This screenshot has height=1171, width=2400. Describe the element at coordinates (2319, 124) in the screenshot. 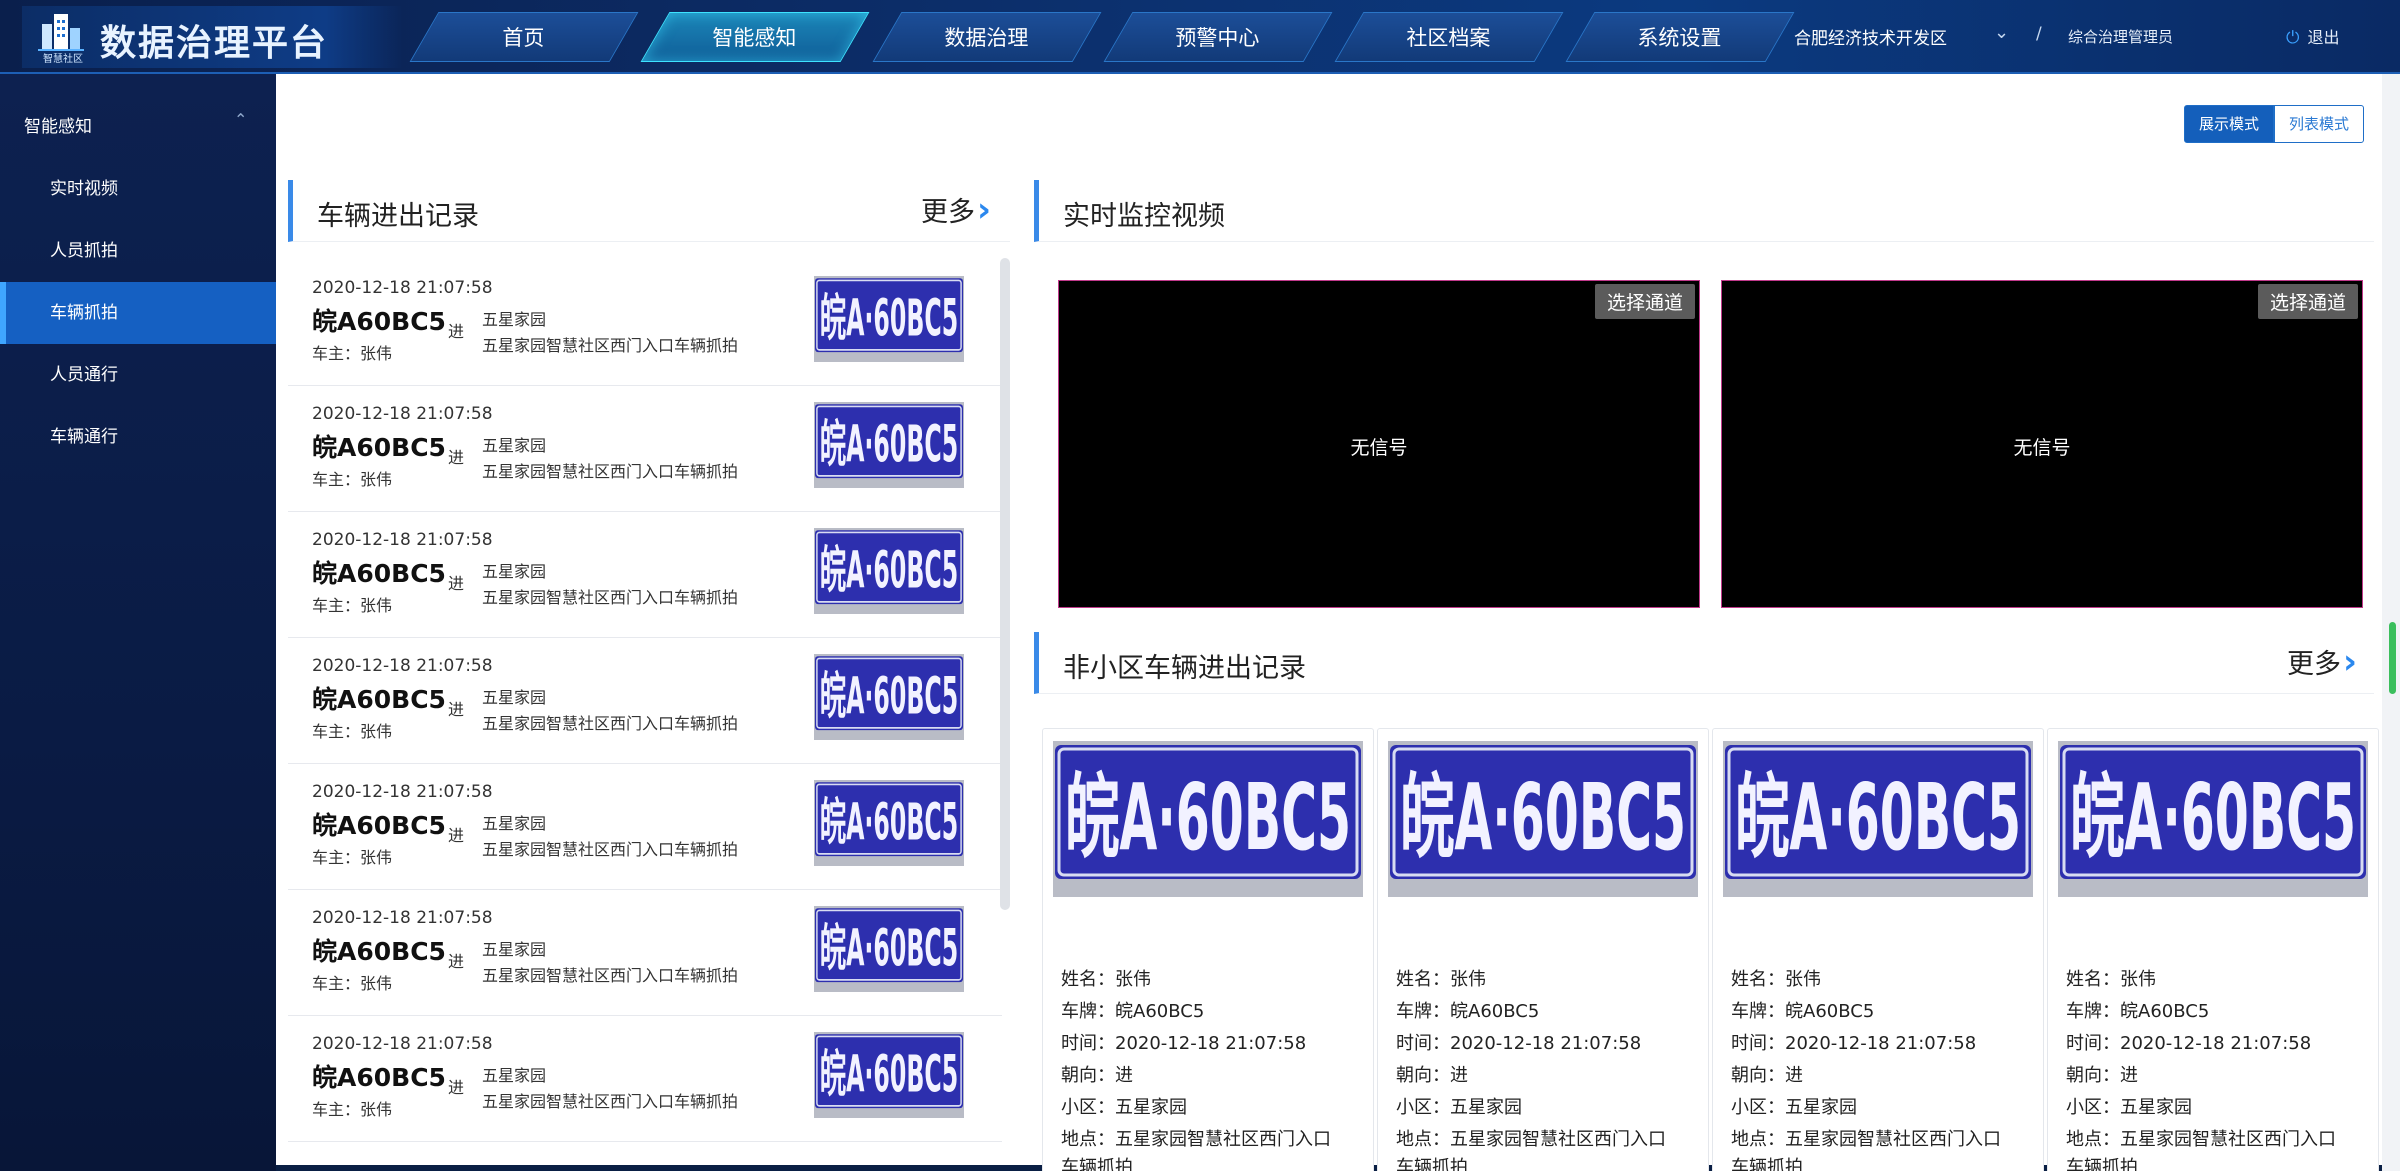

I see `list-mode-button: 列表模式` at that location.